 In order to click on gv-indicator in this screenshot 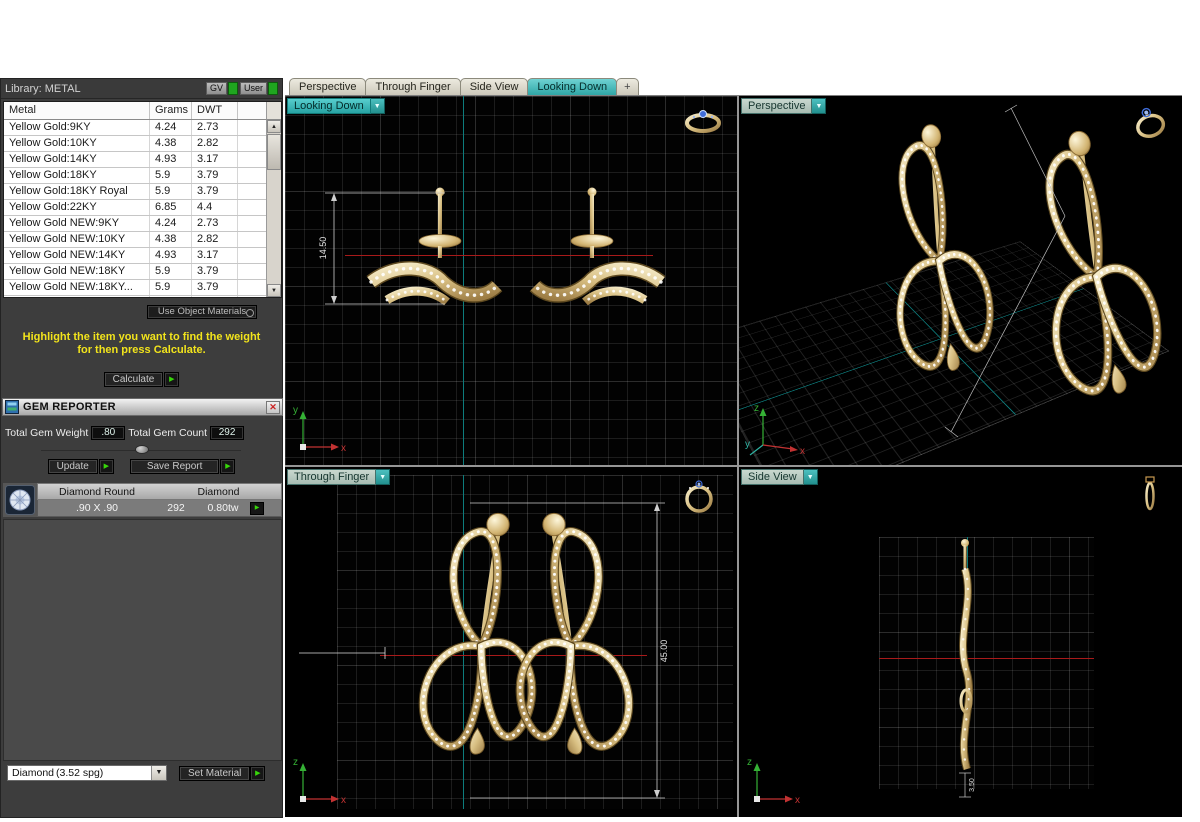, I will do `click(232, 88)`.